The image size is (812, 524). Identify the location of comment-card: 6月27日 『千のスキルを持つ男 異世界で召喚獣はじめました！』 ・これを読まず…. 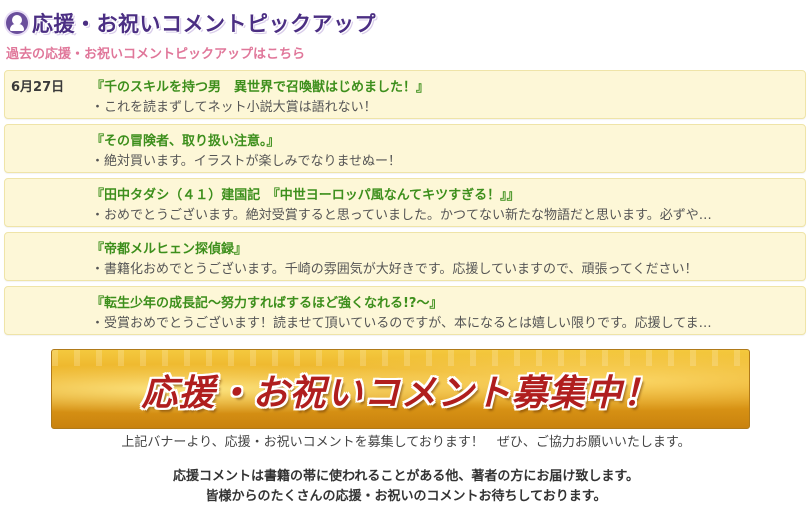
(405, 94).